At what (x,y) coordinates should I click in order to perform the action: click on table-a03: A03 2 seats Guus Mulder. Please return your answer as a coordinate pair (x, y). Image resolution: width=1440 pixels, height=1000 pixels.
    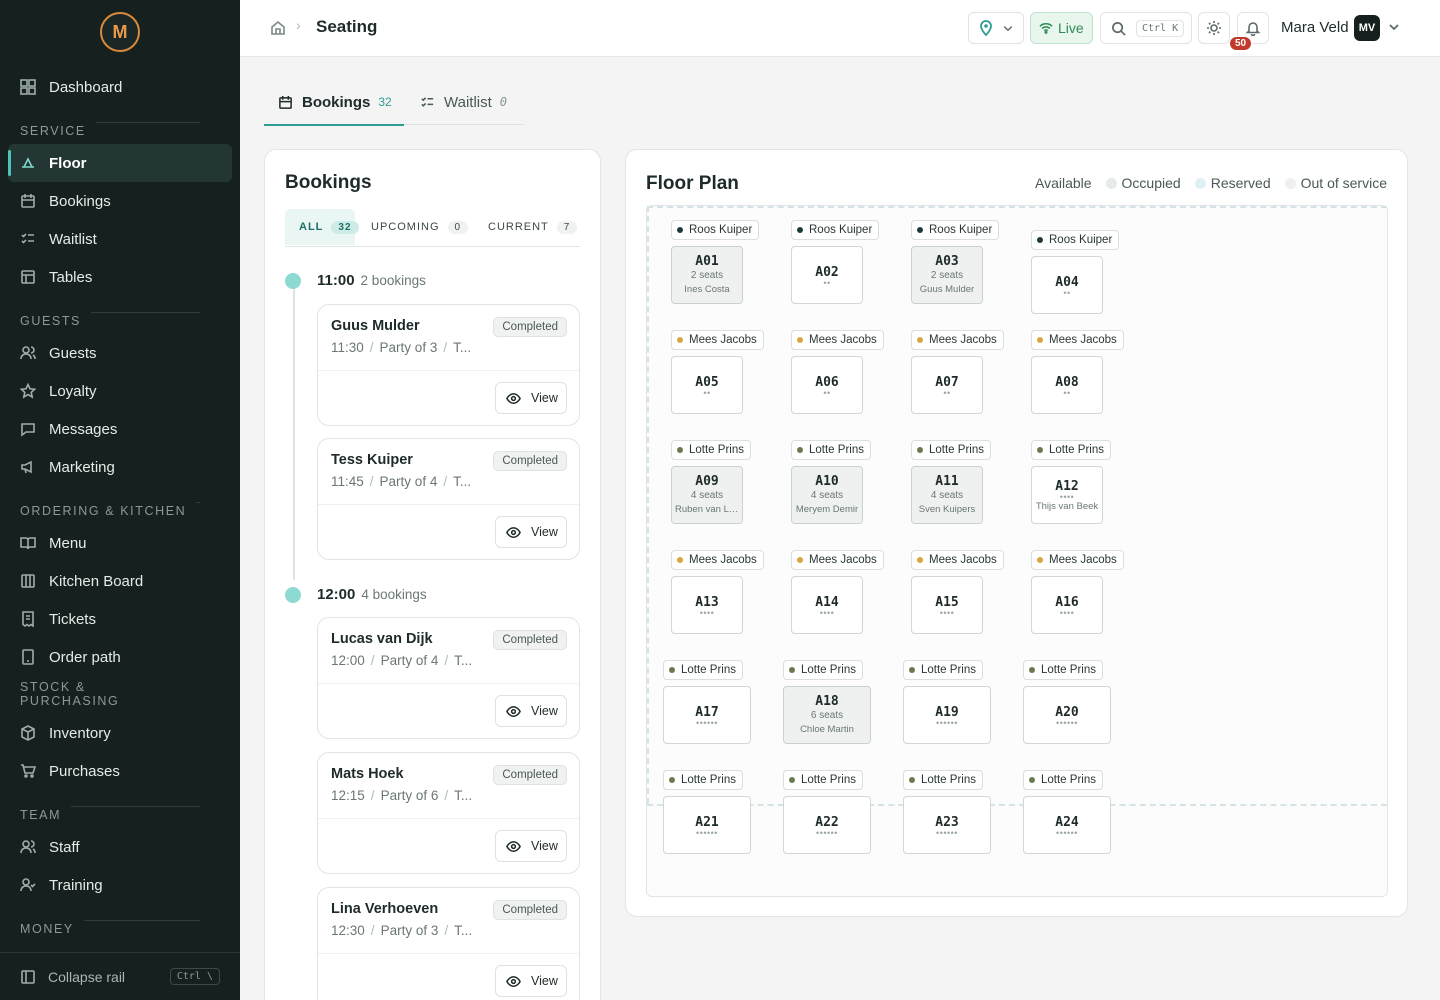
    Looking at the image, I should click on (947, 275).